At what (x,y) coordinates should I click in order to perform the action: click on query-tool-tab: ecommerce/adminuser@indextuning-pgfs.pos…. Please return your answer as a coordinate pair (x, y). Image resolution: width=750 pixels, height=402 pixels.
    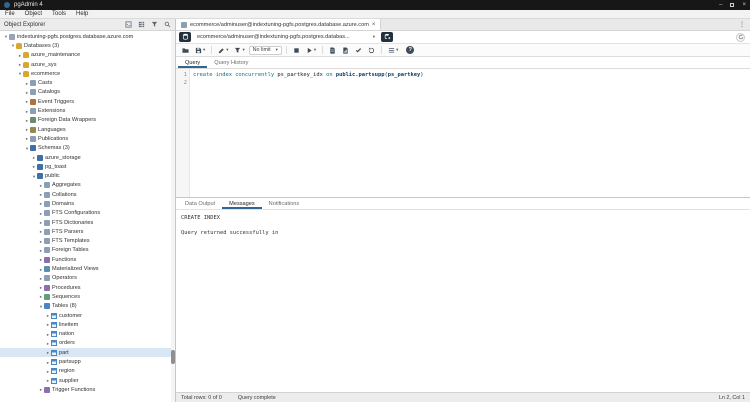
    Looking at the image, I should click on (279, 24).